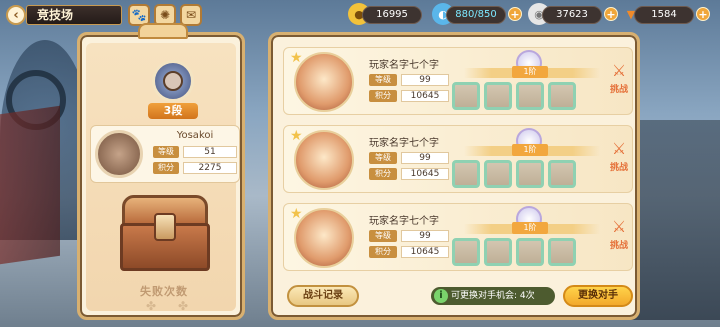 The height and width of the screenshot is (327, 720). I want to click on refresh-chances-info: i 可更换对手机会: 4次, so click(493, 296).